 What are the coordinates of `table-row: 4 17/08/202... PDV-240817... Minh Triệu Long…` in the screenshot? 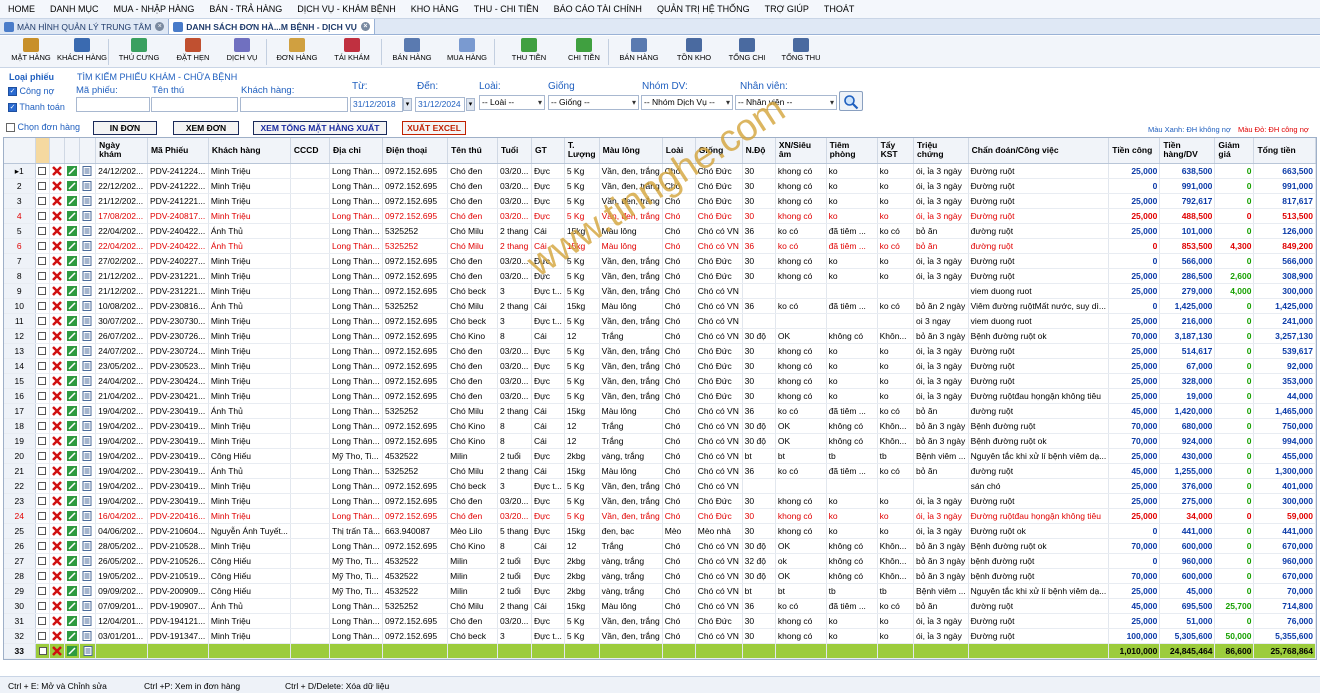 It's located at (660, 216).